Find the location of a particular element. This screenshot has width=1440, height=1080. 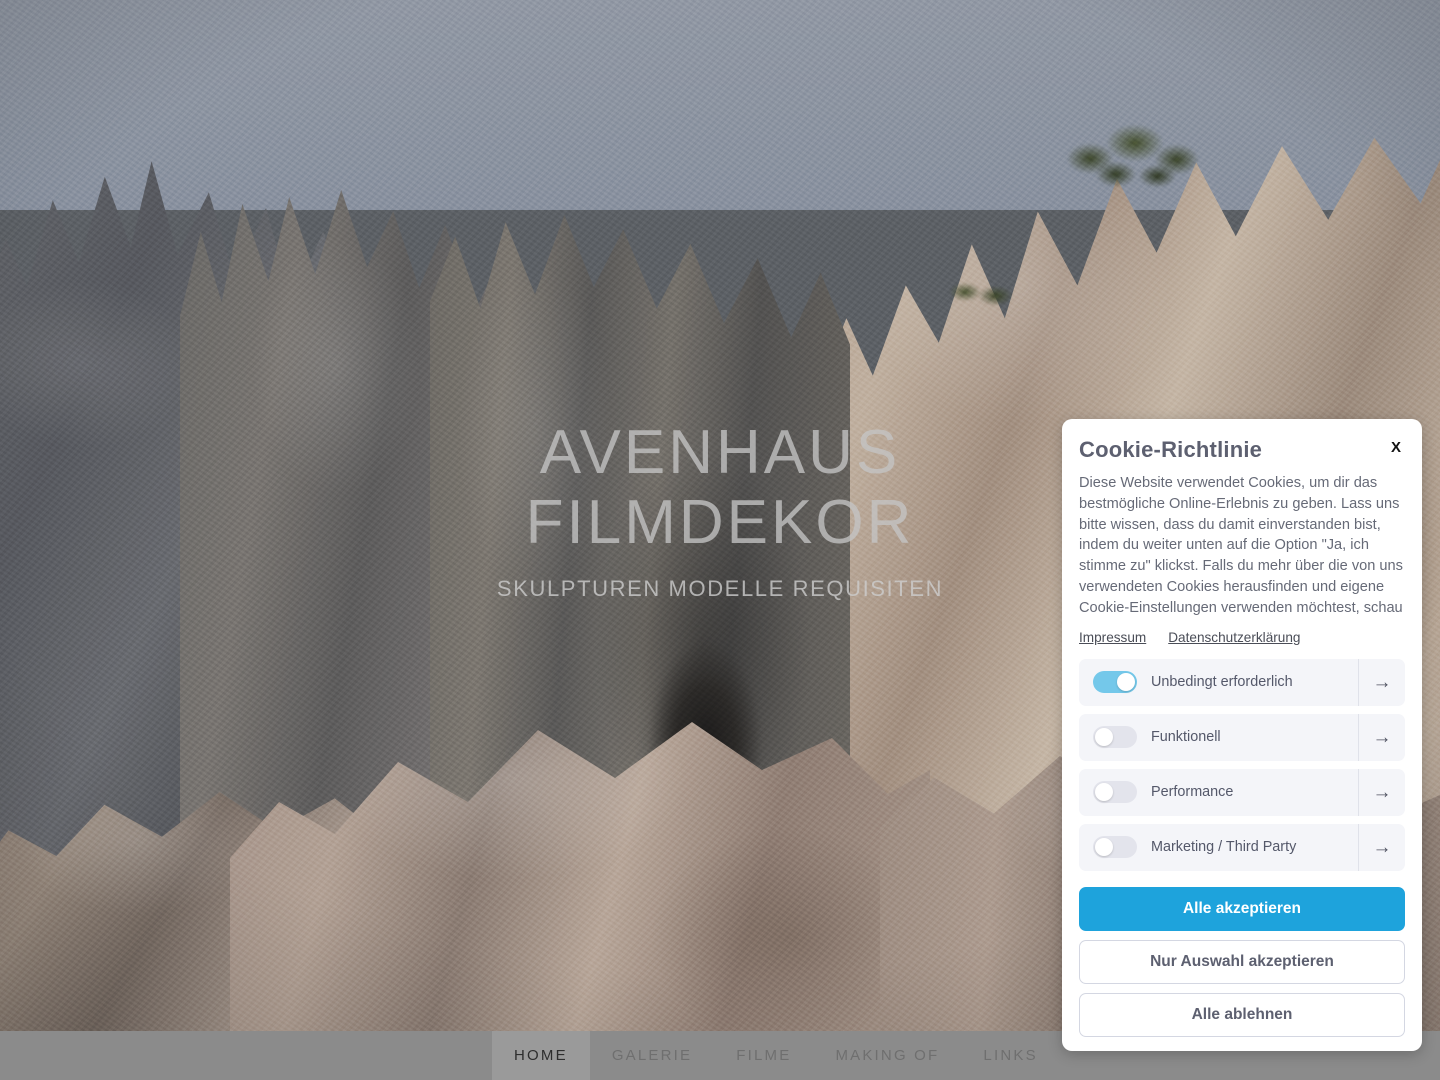

cookie-dialog-header: Cookie-Richtlinie X is located at coordinates (1242, 450).